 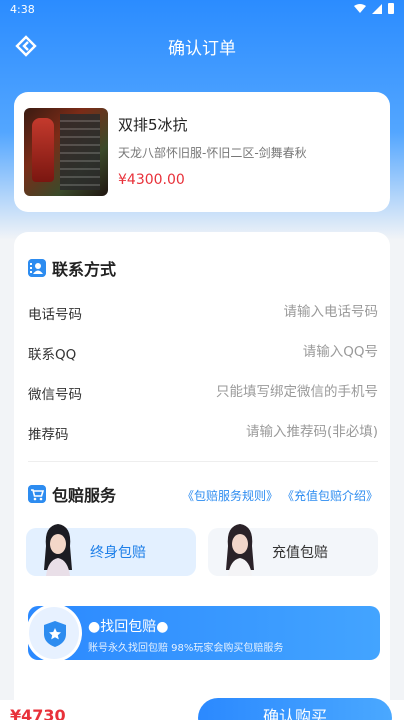 I want to click on recharge-insurance-link: 《充值包赔介绍》, so click(x=330, y=495).